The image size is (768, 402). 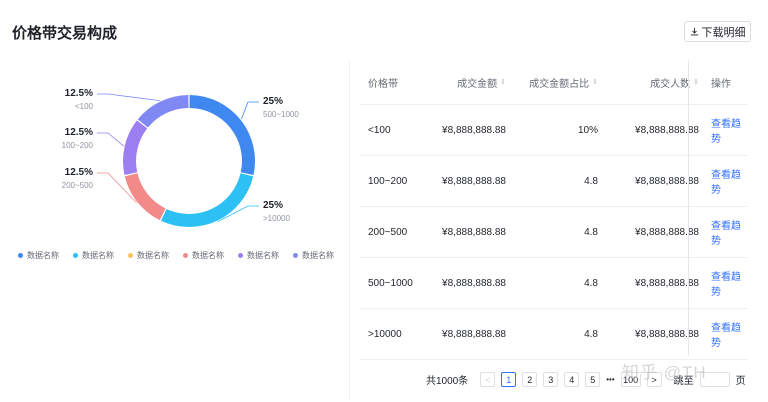 What do you see at coordinates (385, 334) in the screenshot?
I see `cell-band: >10000` at bounding box center [385, 334].